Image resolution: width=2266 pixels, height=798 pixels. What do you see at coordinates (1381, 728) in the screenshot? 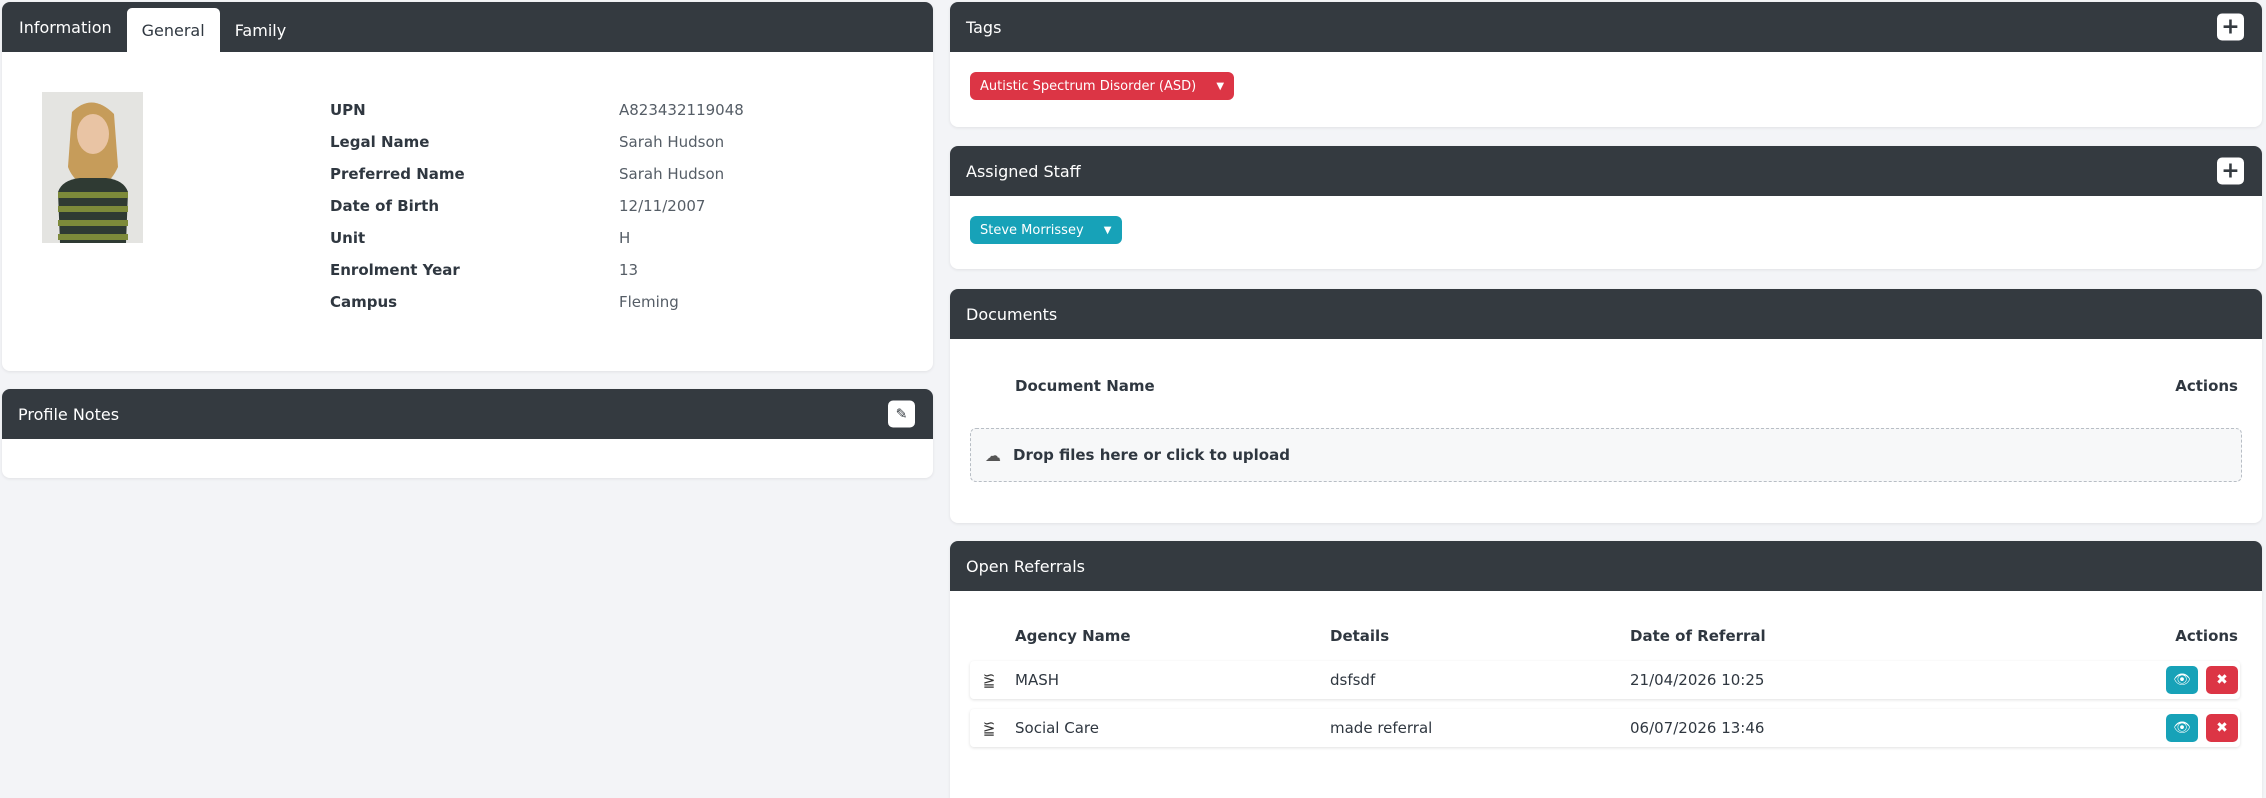
I see `referral-details: made referral` at bounding box center [1381, 728].